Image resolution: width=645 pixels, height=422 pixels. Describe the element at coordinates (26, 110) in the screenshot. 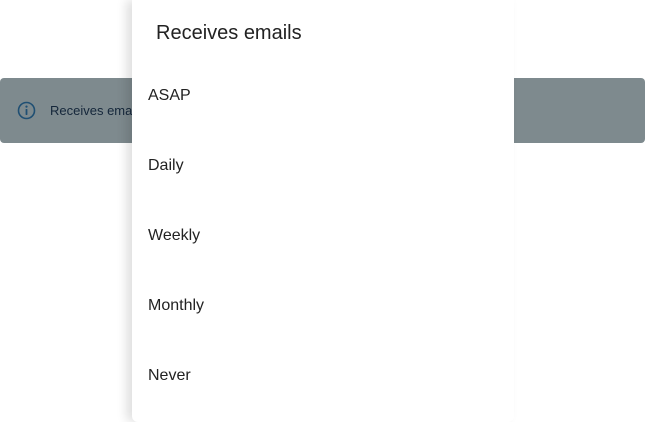

I see `info-icon` at that location.